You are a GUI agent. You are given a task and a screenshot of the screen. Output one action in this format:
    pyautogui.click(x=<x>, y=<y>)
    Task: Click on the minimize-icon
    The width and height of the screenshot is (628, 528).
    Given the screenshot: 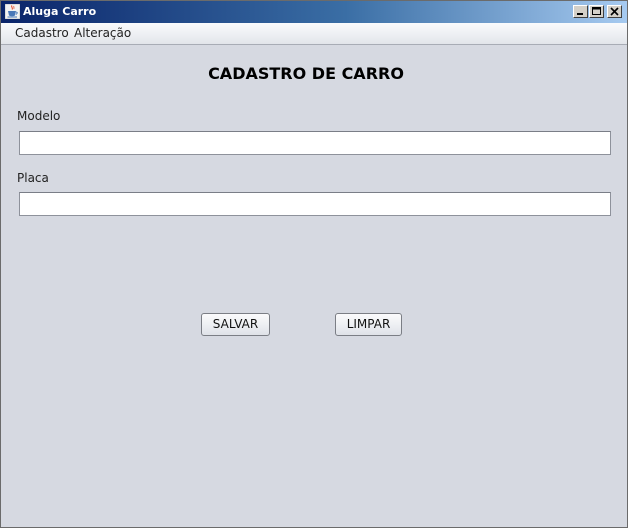 What is the action you would take?
    pyautogui.click(x=580, y=14)
    